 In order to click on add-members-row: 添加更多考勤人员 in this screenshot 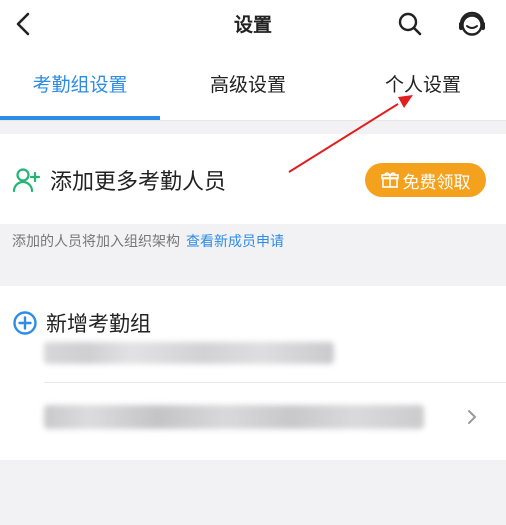, I will do `click(119, 180)`.